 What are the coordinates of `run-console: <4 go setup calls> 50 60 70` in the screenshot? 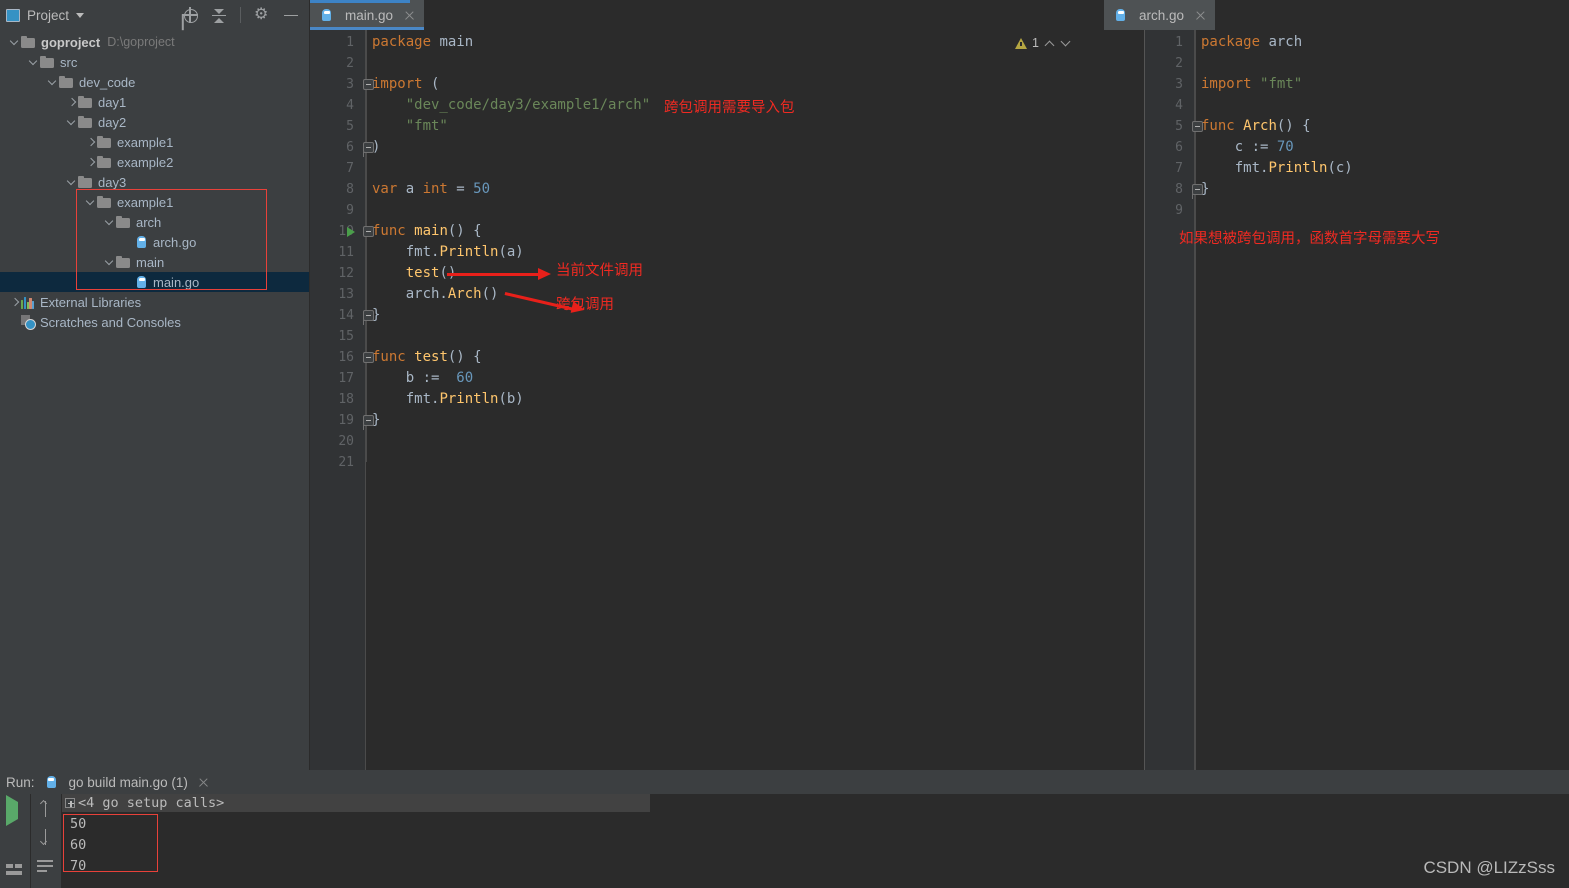 It's located at (784, 841).